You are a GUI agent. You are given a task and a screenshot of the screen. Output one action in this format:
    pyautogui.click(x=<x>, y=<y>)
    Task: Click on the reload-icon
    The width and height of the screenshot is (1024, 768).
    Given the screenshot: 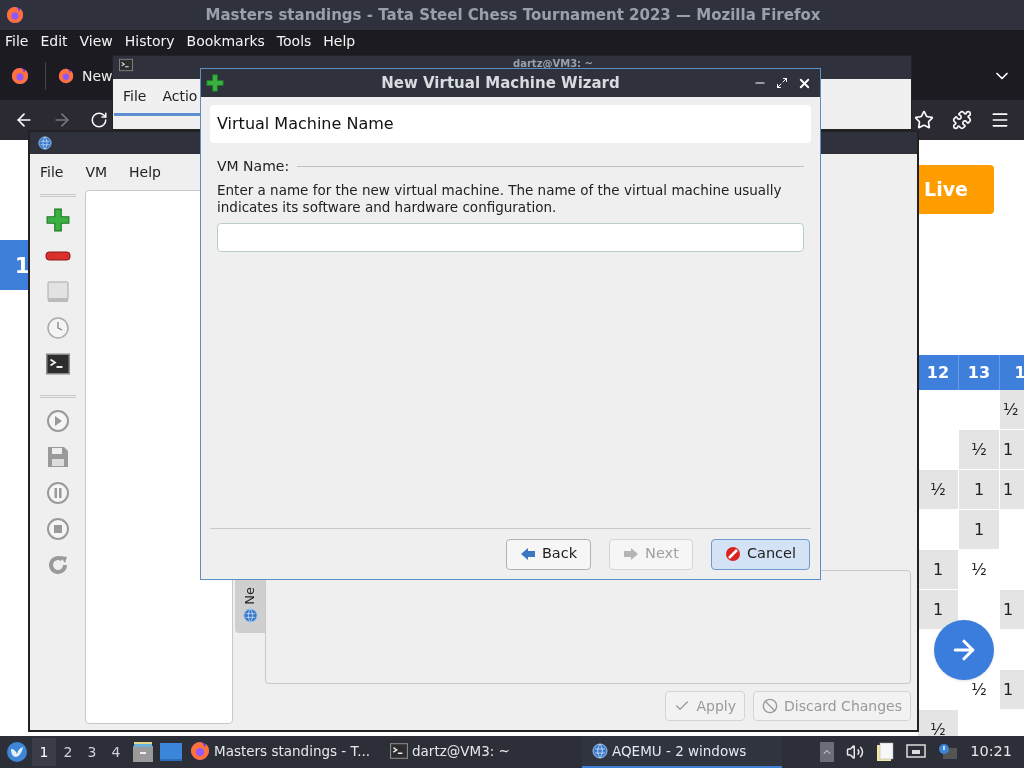 What is the action you would take?
    pyautogui.click(x=99, y=120)
    